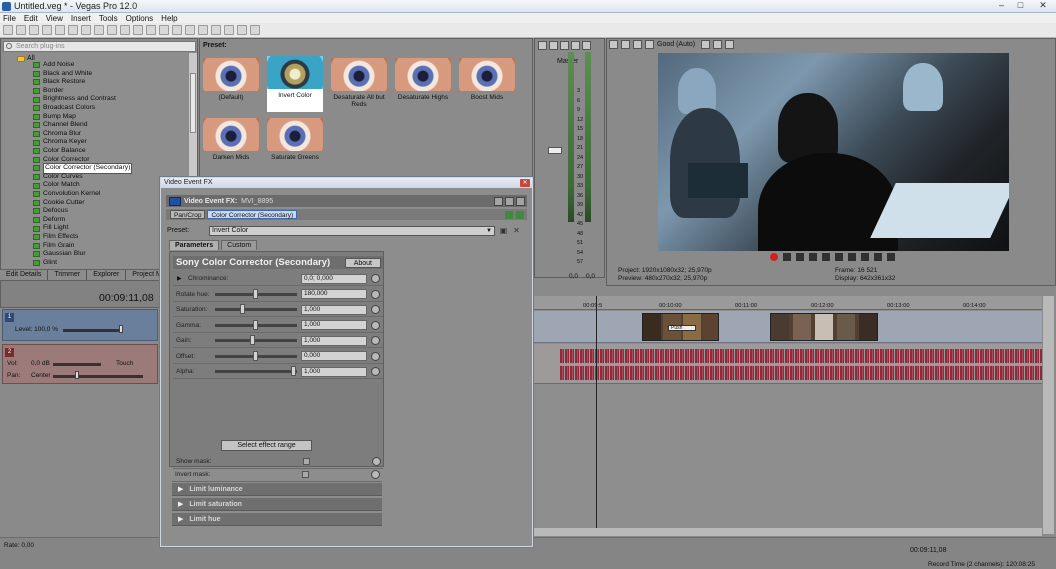 This screenshot has width=1056, height=569. I want to click on plugin-item: Color Curves, so click(58, 177).